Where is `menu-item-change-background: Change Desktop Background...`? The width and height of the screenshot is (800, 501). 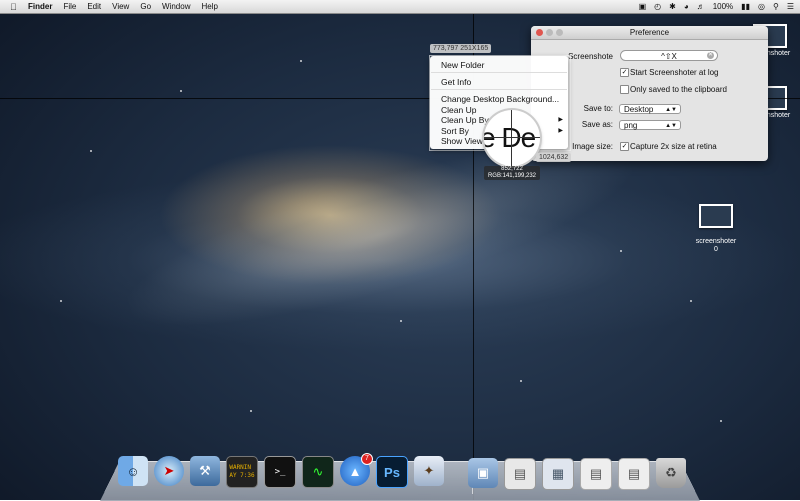 menu-item-change-background: Change Desktop Background... is located at coordinates (500, 99).